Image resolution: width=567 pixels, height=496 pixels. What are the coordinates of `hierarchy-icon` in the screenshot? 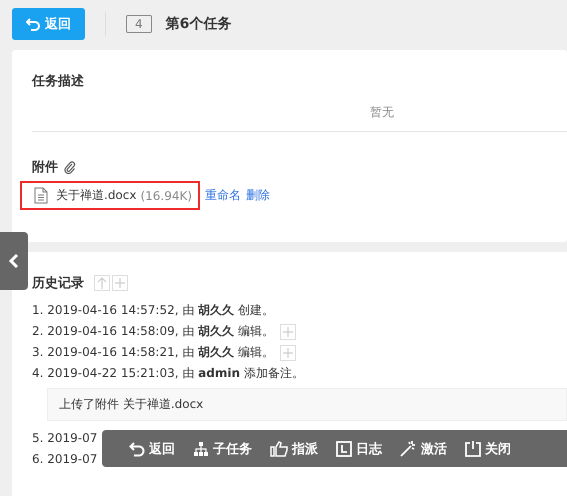 It's located at (201, 448).